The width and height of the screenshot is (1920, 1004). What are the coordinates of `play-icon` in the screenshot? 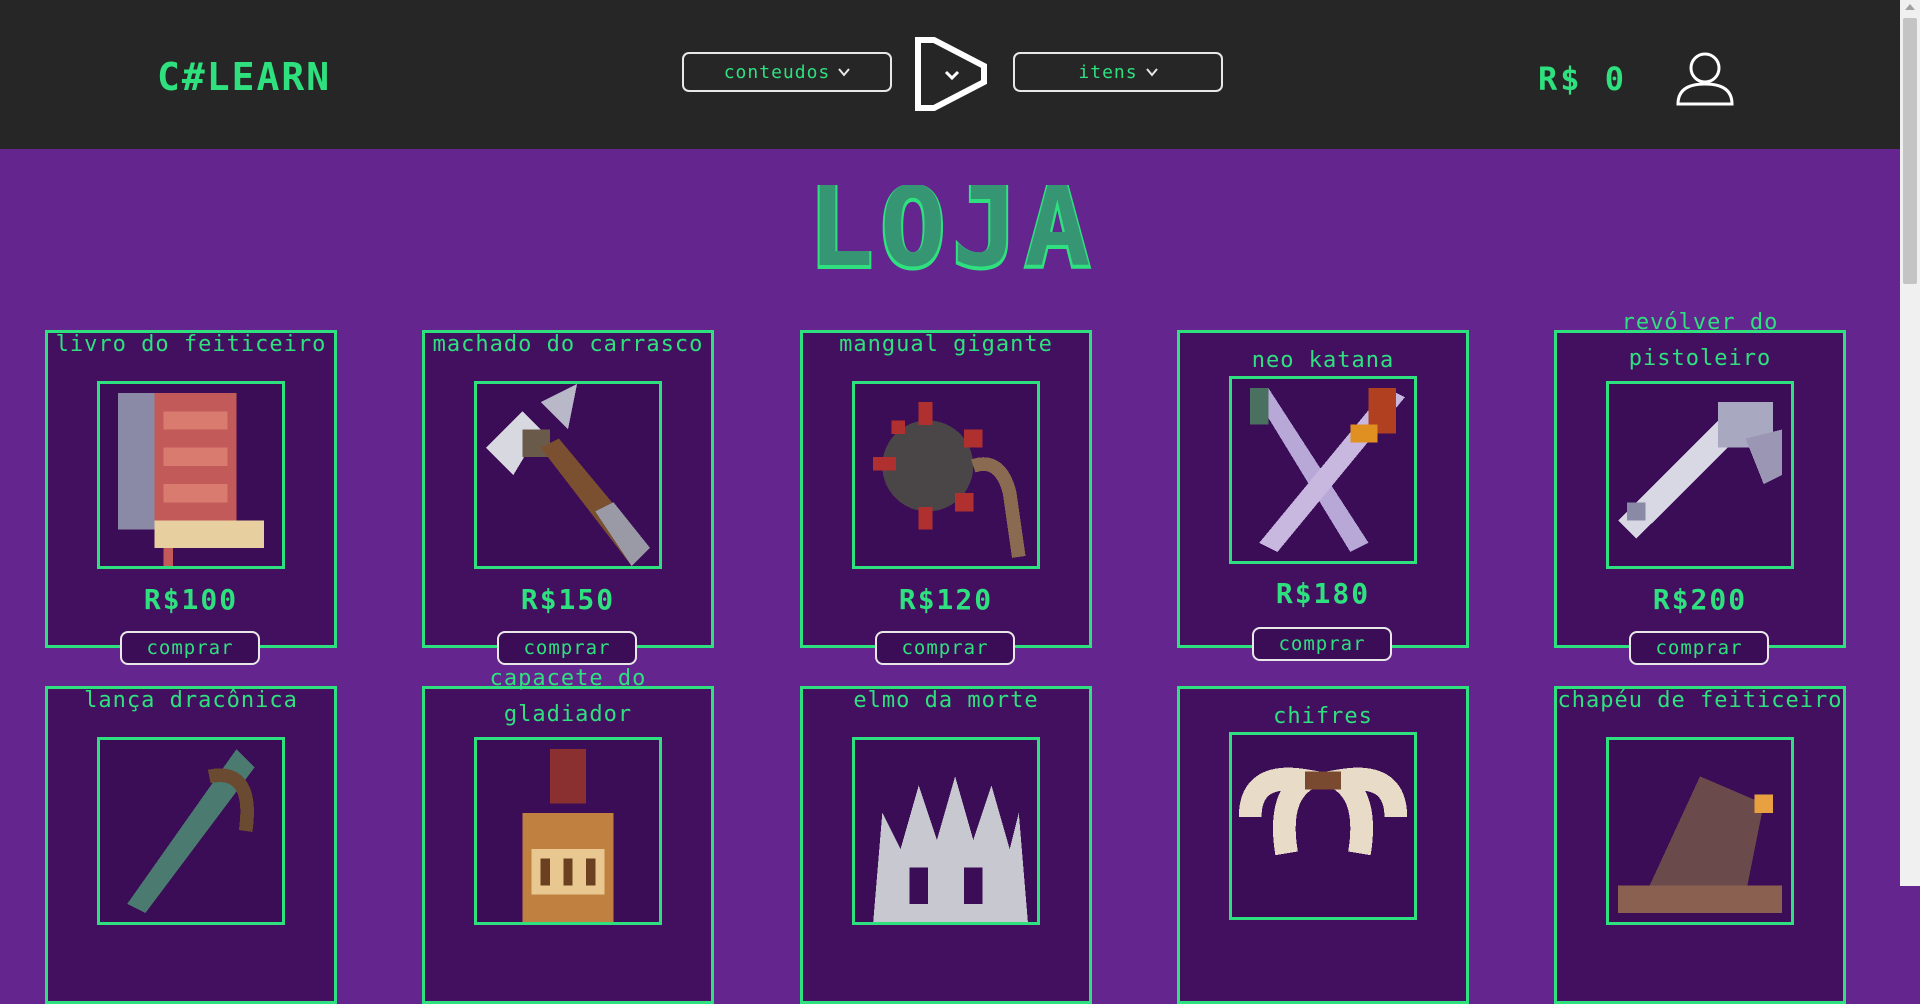 It's located at (952, 74).